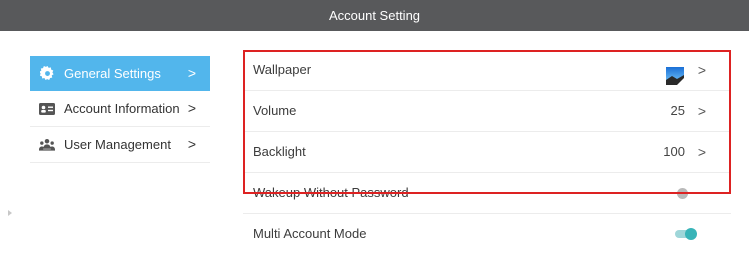 The image size is (749, 269). I want to click on setting-label: Wallpaper, so click(282, 69).